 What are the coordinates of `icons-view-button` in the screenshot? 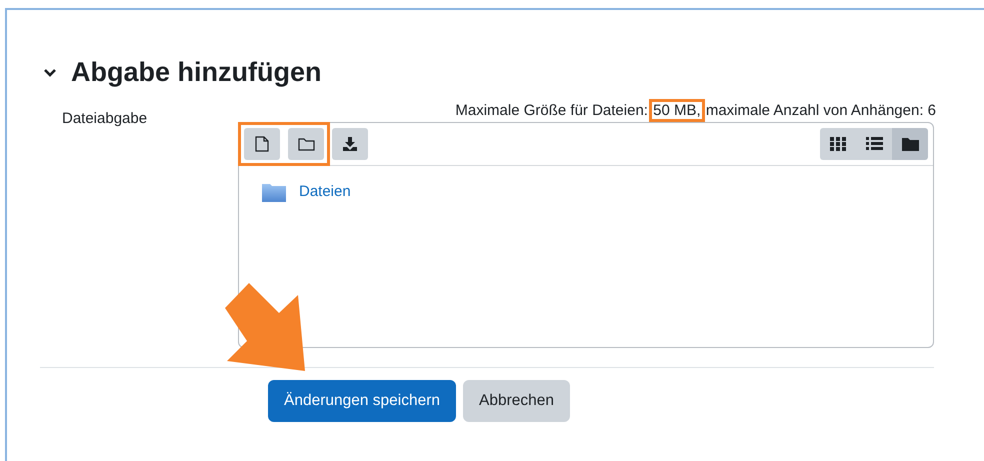 It's located at (838, 144).